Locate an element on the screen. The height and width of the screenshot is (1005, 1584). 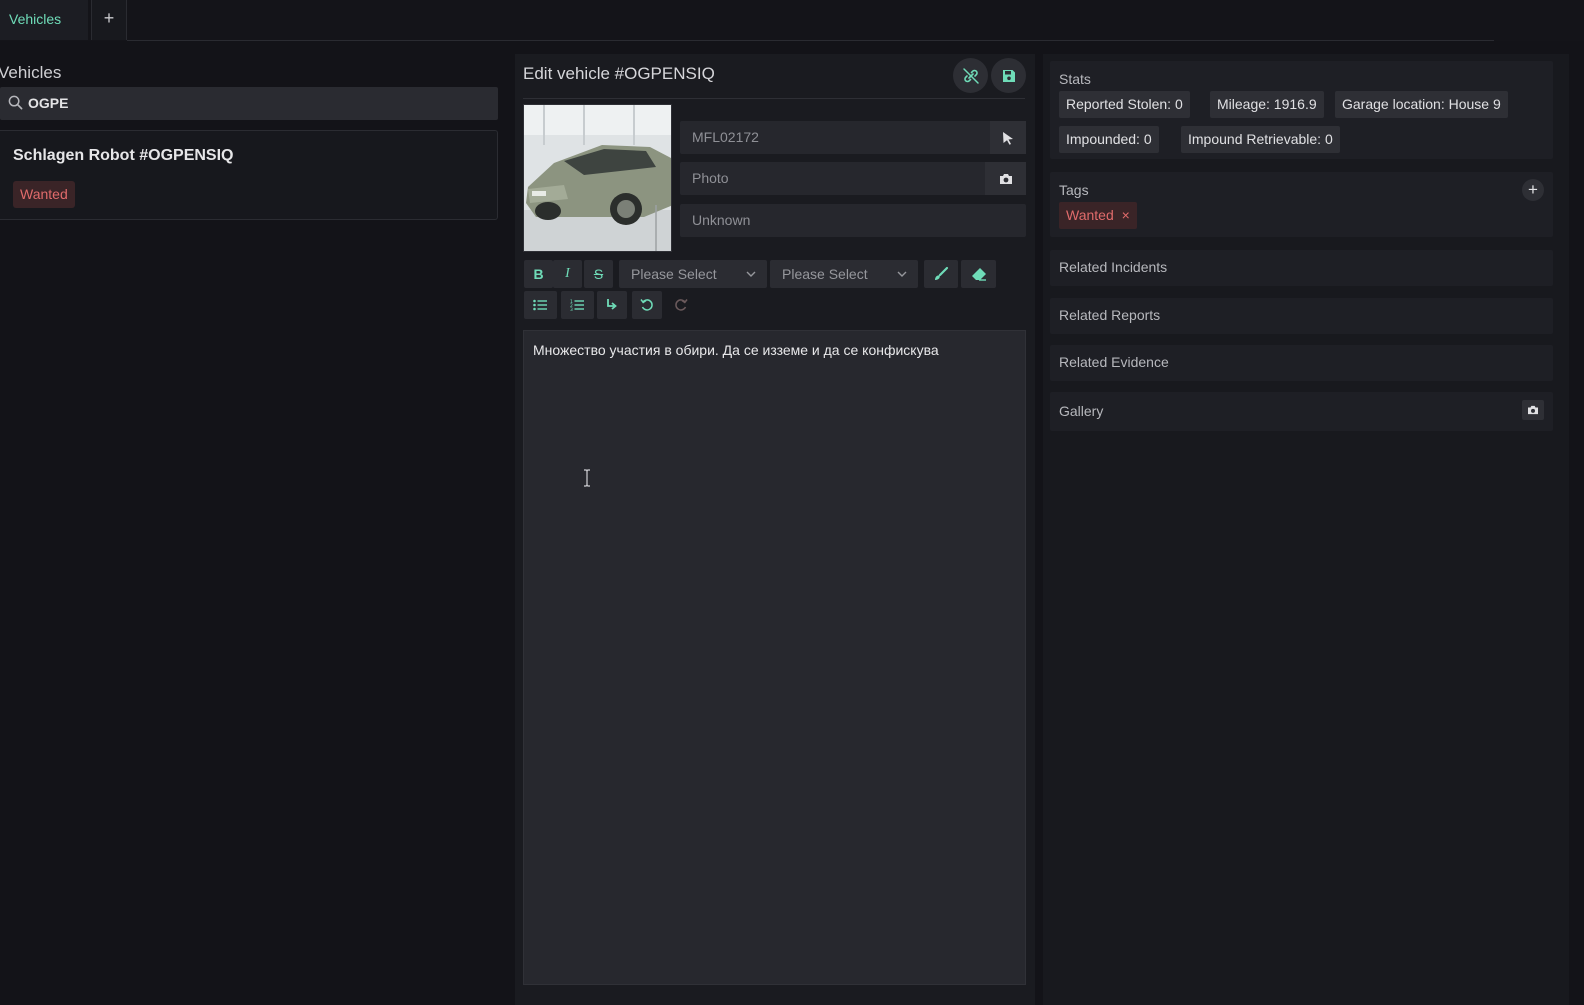
related-reports-label: Related Reports is located at coordinates (1110, 315).